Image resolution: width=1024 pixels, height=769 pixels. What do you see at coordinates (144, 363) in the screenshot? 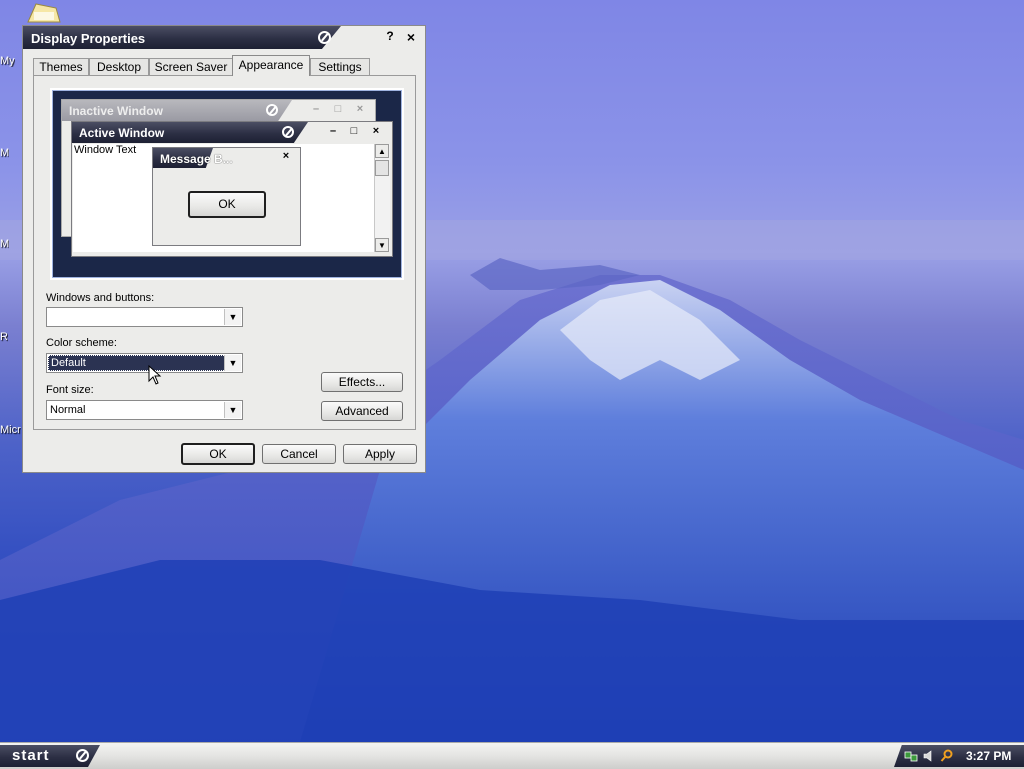
I see `color-scheme-select: Default ▼` at bounding box center [144, 363].